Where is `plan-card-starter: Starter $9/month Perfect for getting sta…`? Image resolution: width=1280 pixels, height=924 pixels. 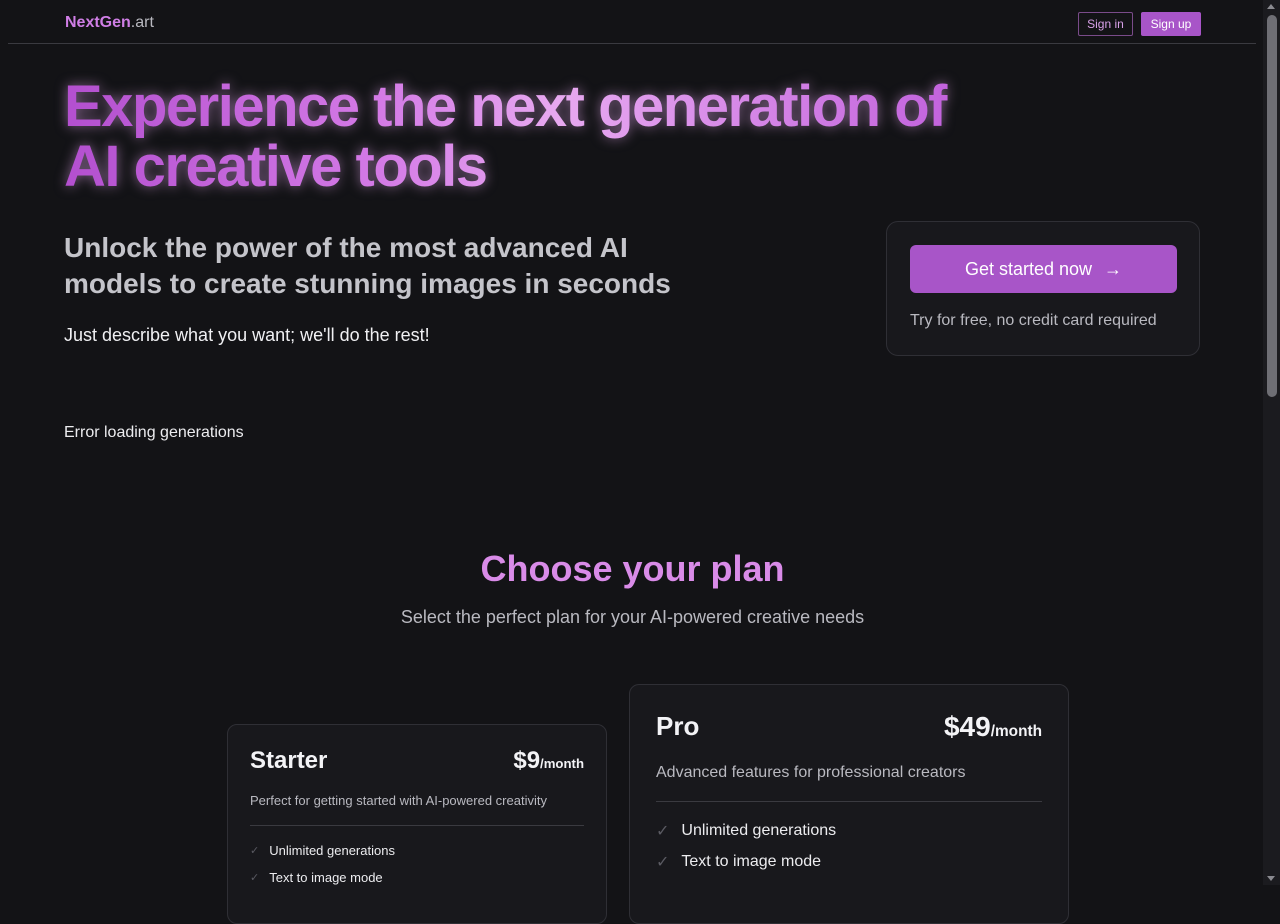
plan-card-starter: Starter $9/month Perfect for getting sta… is located at coordinates (417, 824).